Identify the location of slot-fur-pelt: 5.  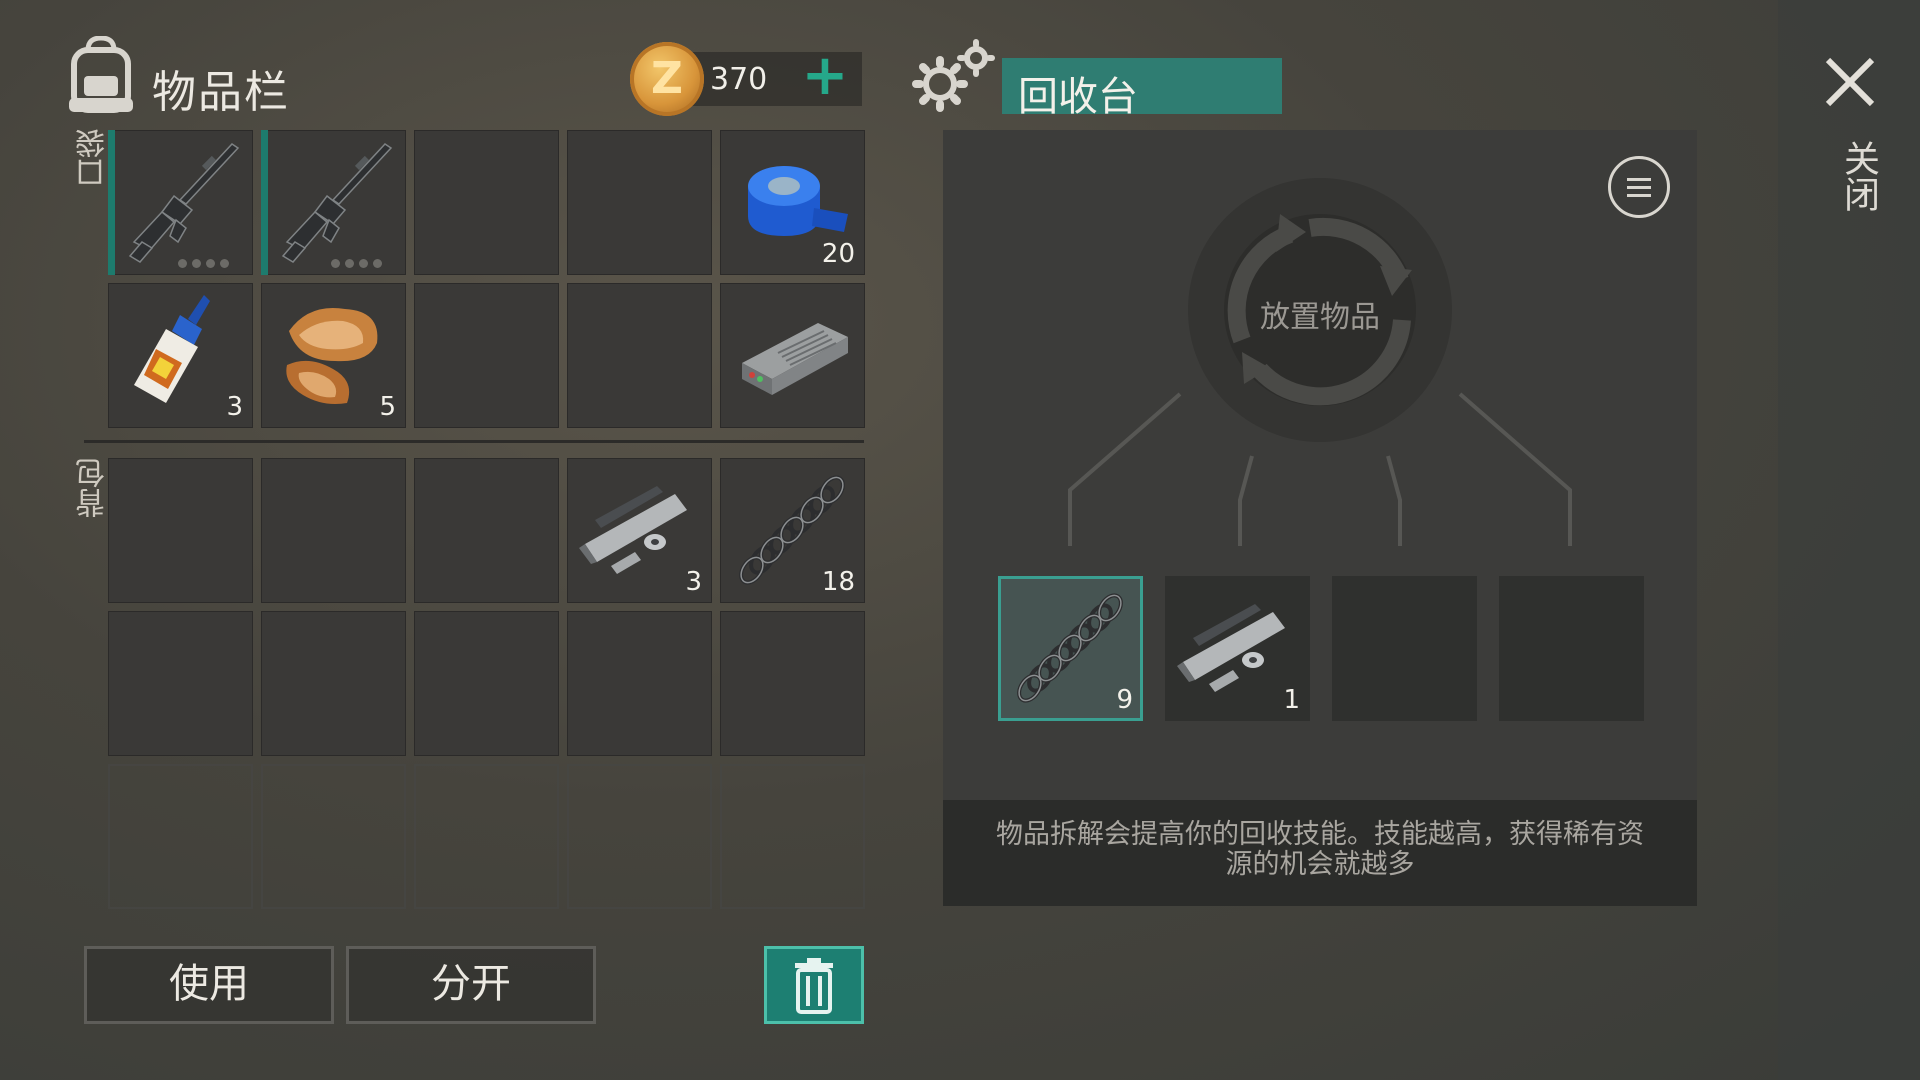
(333, 355).